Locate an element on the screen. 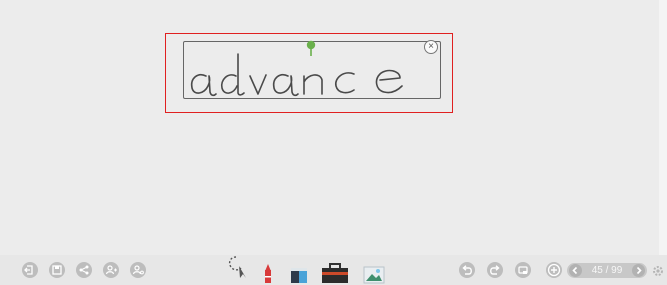 Image resolution: width=667 pixels, height=285 pixels. exit-button is located at coordinates (30, 270).